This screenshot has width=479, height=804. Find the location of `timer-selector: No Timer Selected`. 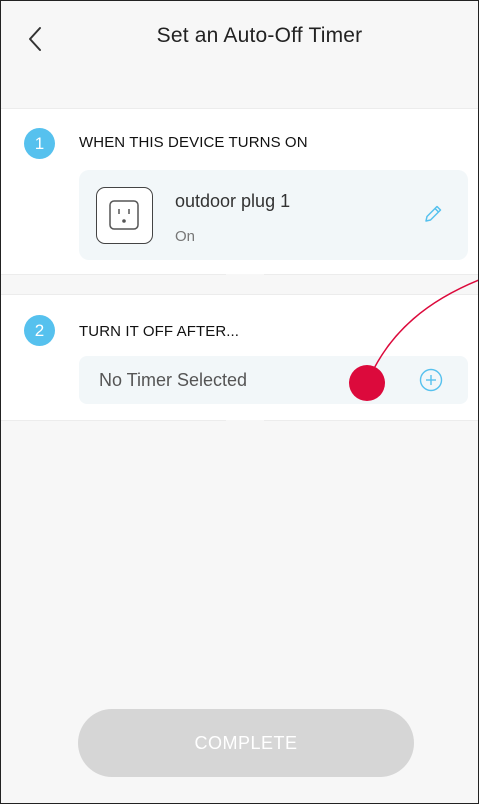

timer-selector: No Timer Selected is located at coordinates (273, 380).